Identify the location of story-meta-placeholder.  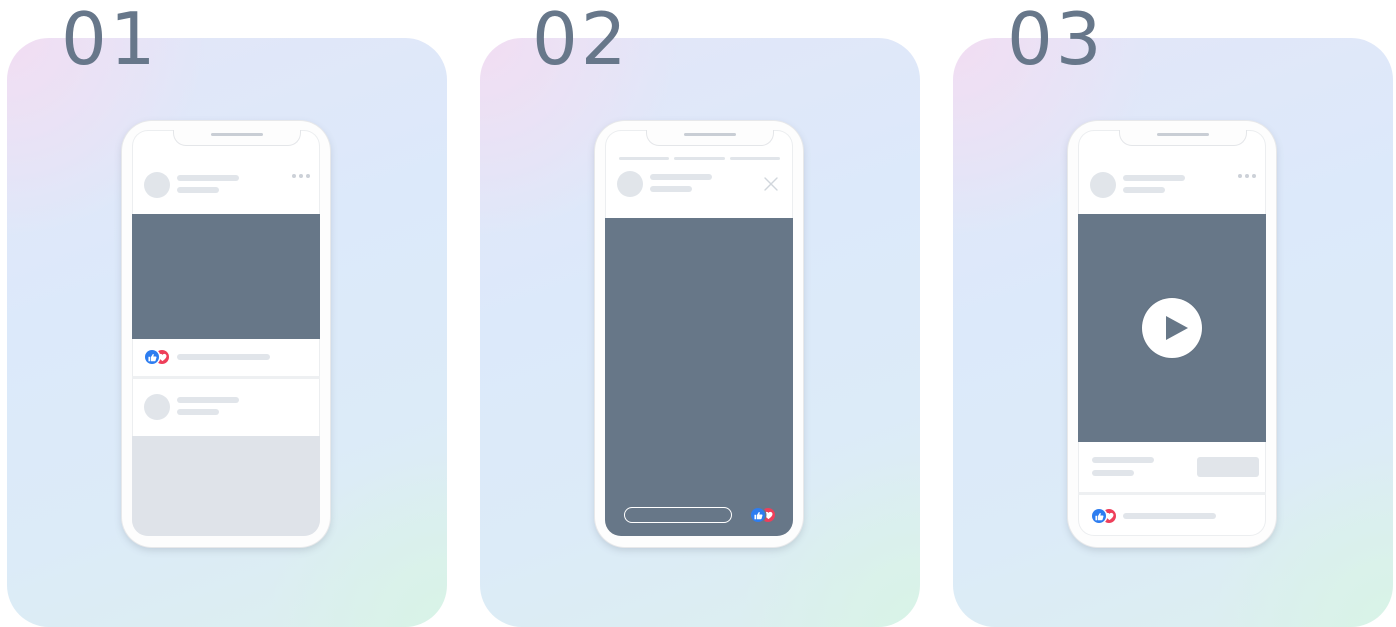
(671, 189).